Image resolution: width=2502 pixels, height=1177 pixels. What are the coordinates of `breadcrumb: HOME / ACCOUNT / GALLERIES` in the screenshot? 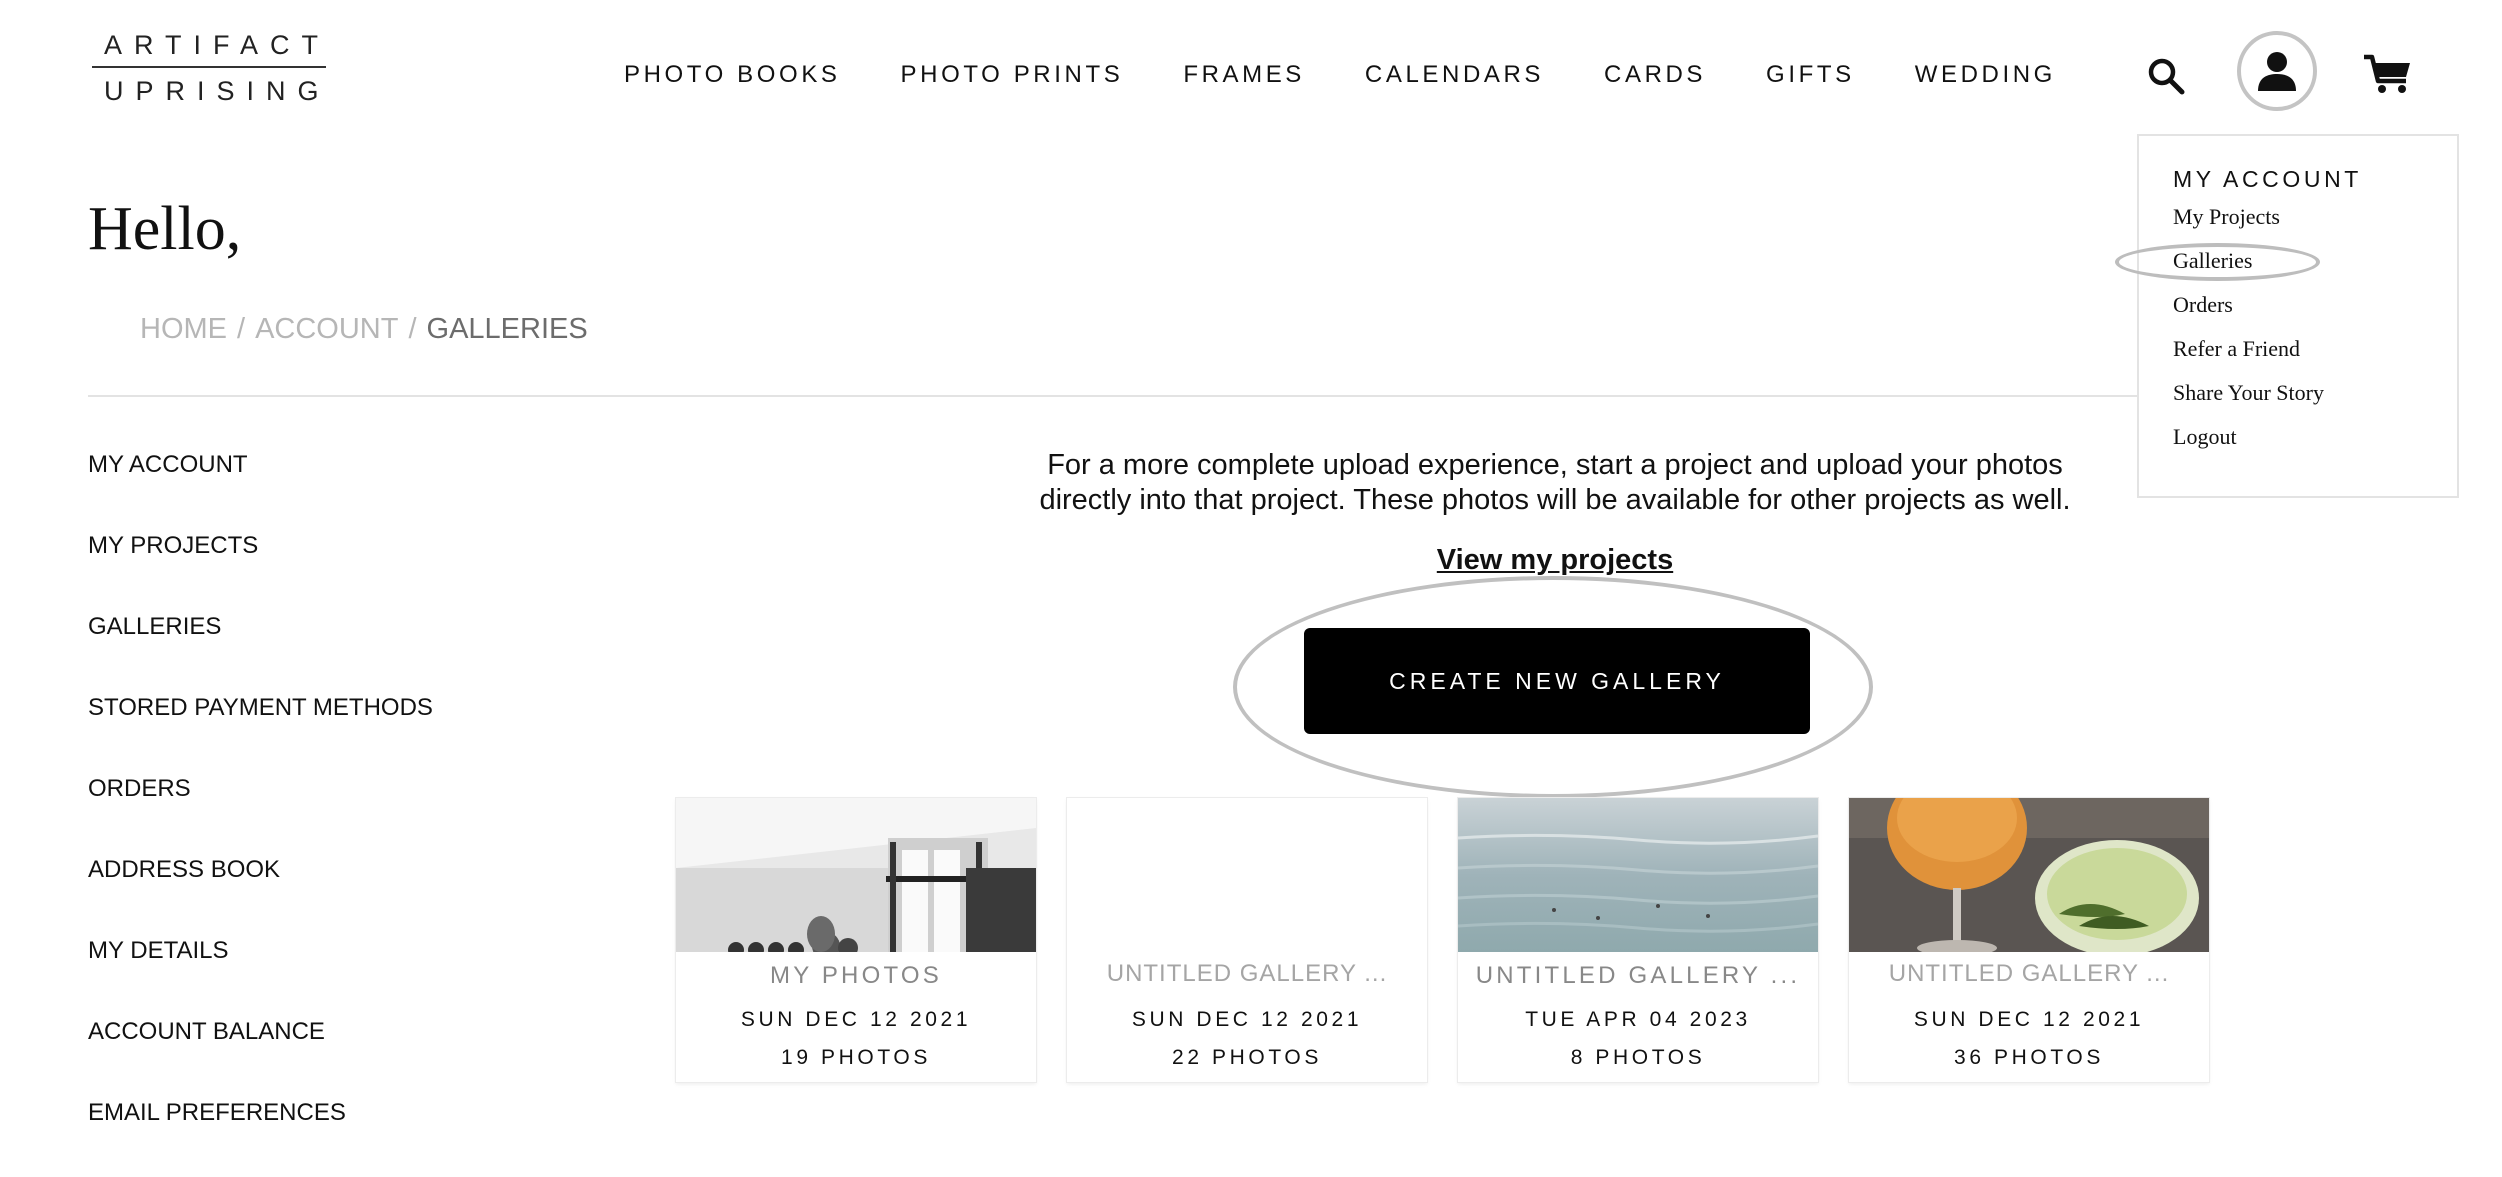 It's located at (364, 329).